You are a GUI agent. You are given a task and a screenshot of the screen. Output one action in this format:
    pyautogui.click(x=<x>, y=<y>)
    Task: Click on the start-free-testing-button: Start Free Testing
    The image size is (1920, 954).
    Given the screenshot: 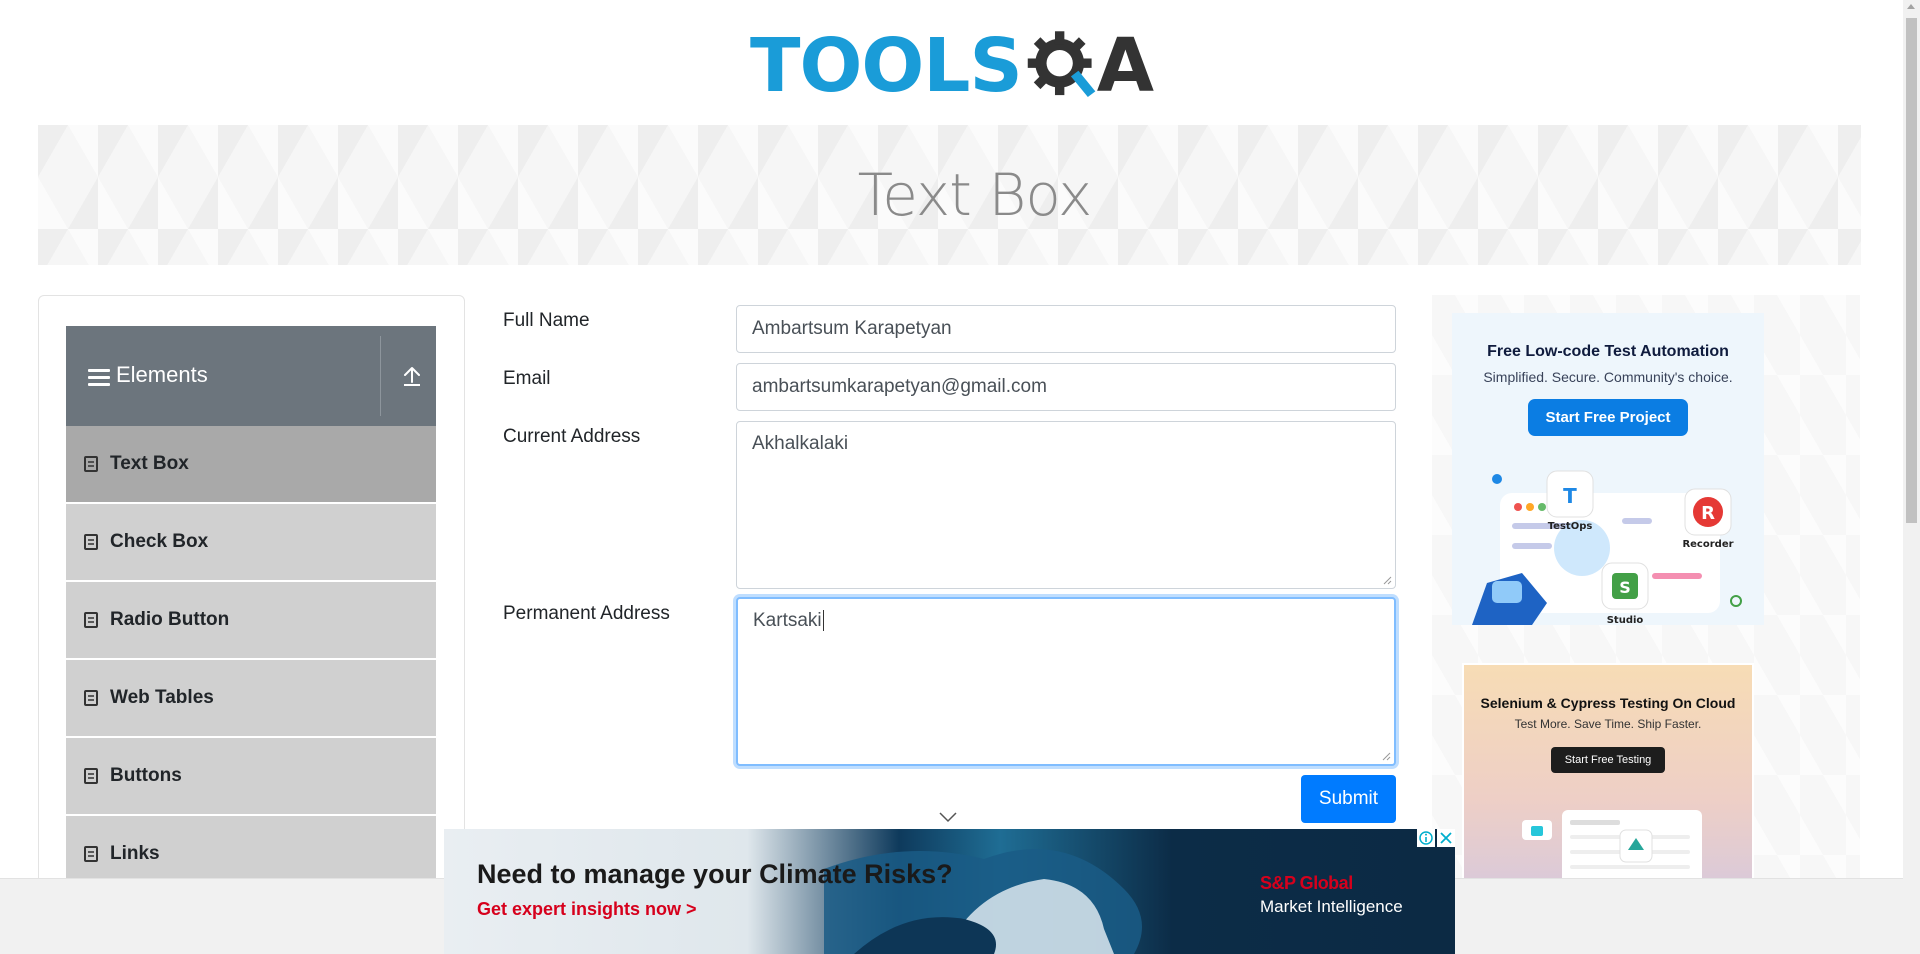 What is the action you would take?
    pyautogui.click(x=1608, y=760)
    